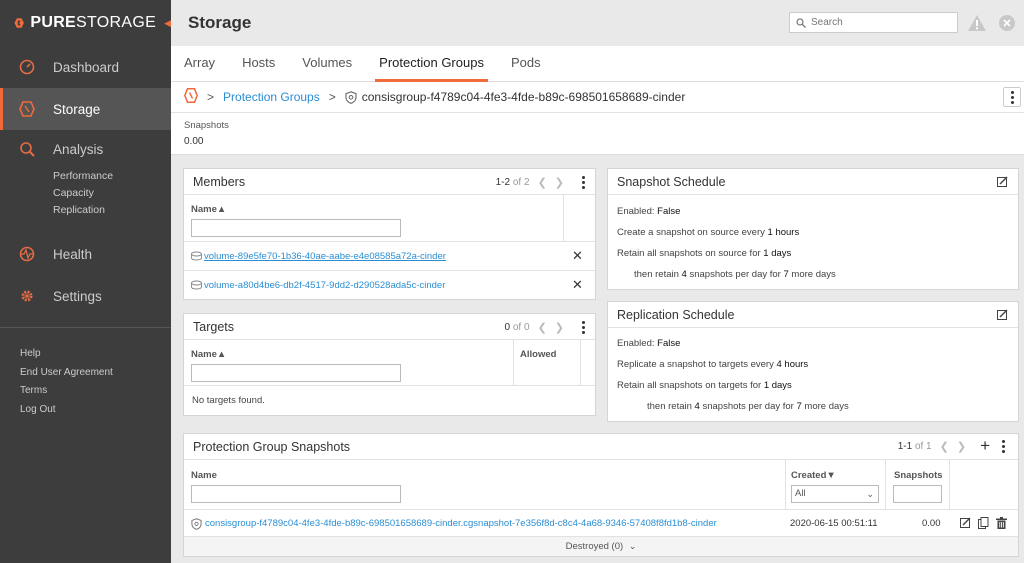 This screenshot has width=1024, height=563. Describe the element at coordinates (977, 23) in the screenshot. I see `alert-icon` at that location.